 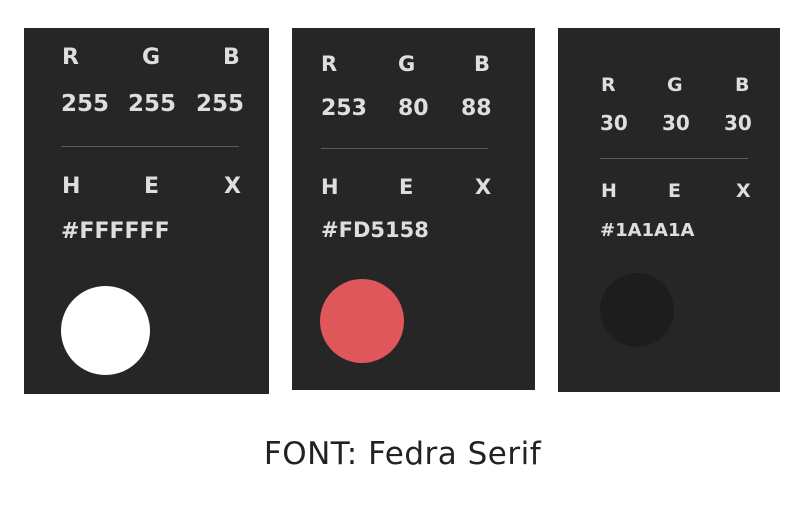 What do you see at coordinates (614, 123) in the screenshot?
I see `value-r: 30` at bounding box center [614, 123].